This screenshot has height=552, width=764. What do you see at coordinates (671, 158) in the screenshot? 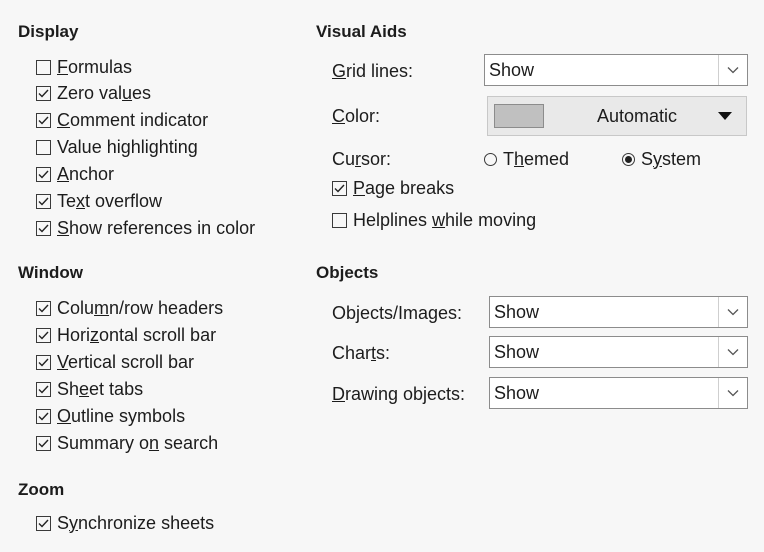
I see `system-label: System` at bounding box center [671, 158].